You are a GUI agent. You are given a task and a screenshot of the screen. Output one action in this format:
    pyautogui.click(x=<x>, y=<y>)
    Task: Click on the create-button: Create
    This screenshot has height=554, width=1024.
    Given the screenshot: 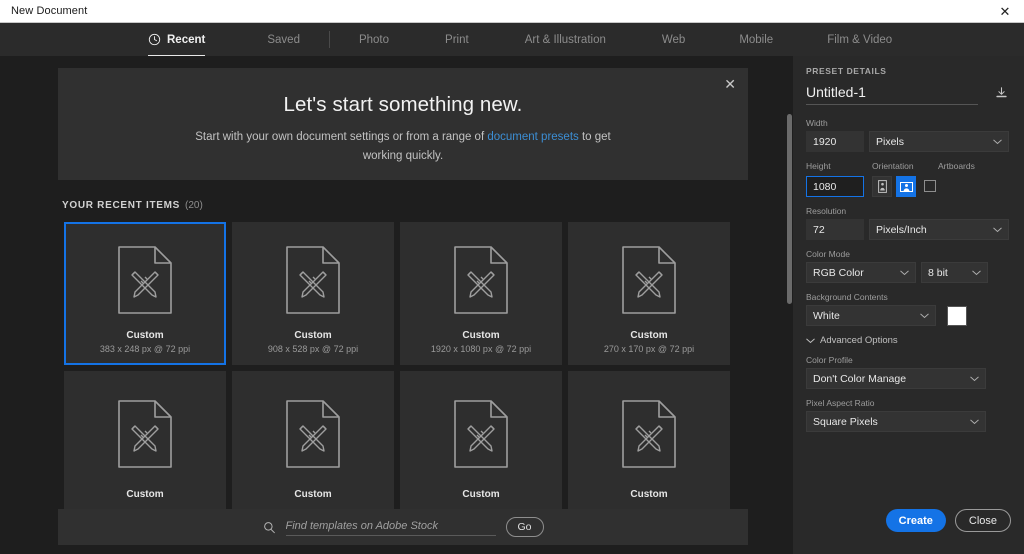 What is the action you would take?
    pyautogui.click(x=915, y=520)
    